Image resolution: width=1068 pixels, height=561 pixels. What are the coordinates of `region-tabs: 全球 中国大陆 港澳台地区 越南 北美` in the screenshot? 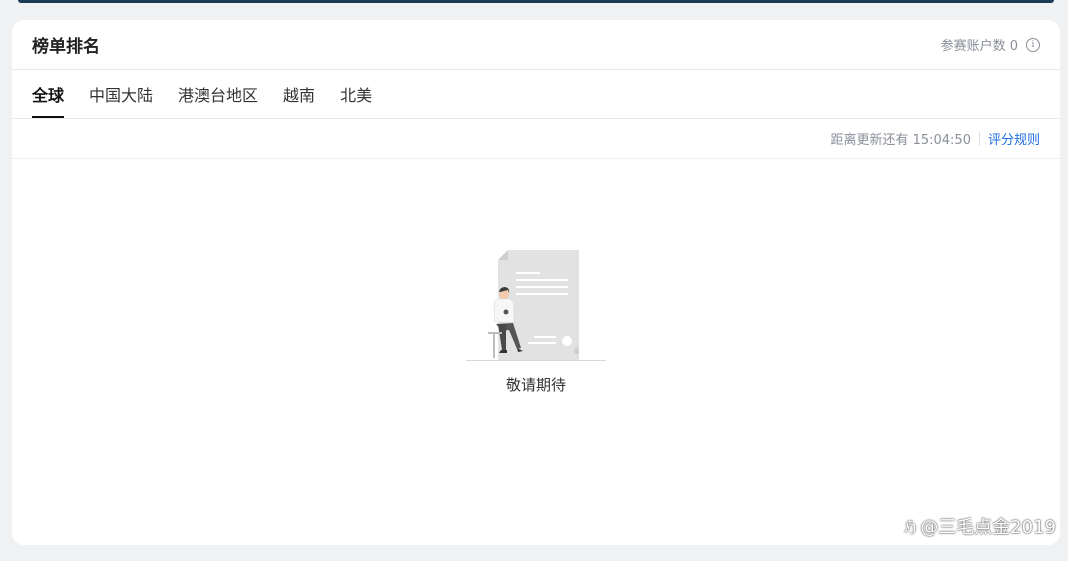 It's located at (536, 94).